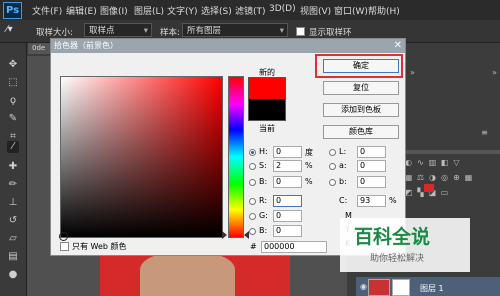  Describe the element at coordinates (287, 152) in the screenshot. I see `h-input: 0` at that location.